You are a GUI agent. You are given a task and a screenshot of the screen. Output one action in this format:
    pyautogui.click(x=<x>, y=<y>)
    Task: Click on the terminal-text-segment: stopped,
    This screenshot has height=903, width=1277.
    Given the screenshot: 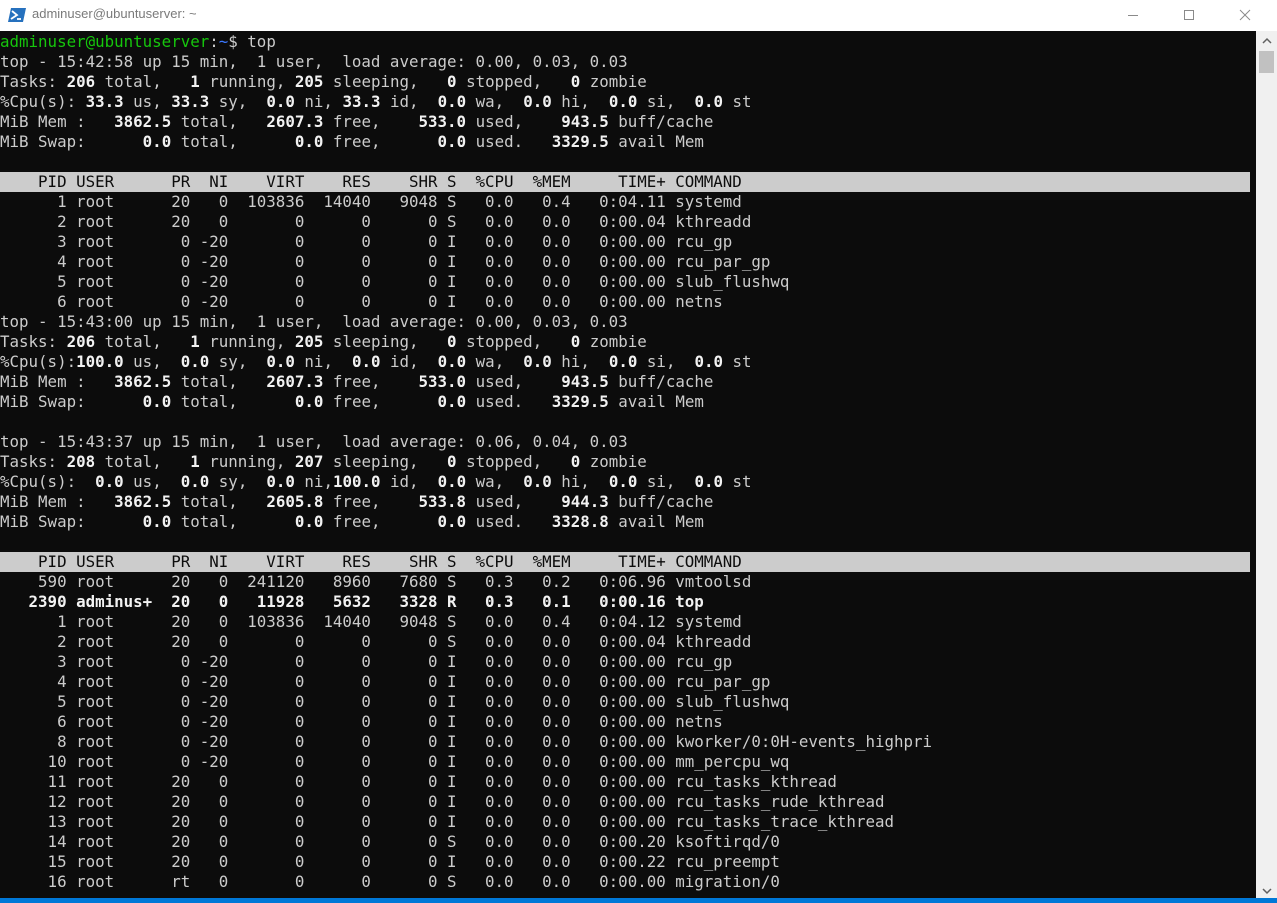 What is the action you would take?
    pyautogui.click(x=513, y=461)
    